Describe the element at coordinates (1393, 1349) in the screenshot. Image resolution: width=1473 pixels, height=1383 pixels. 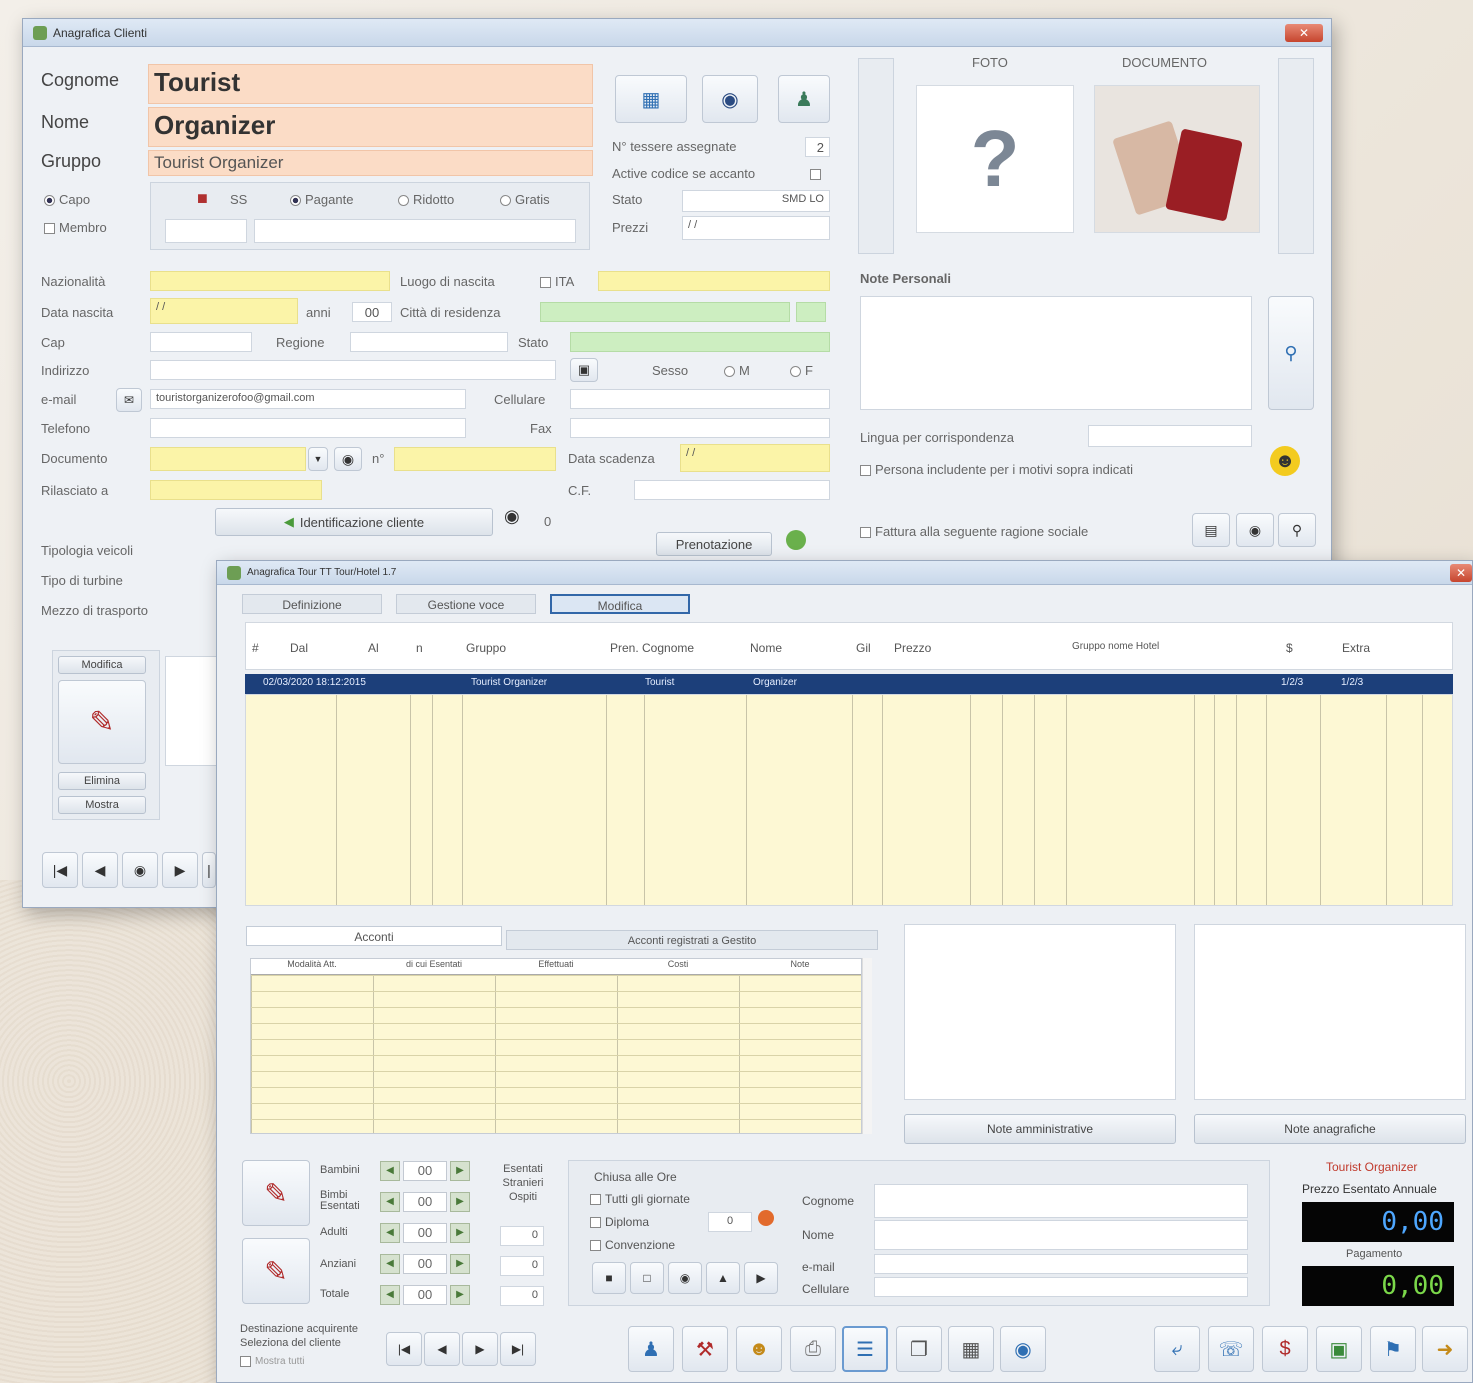
I see `toolbar-flag-icon: ⚑` at that location.